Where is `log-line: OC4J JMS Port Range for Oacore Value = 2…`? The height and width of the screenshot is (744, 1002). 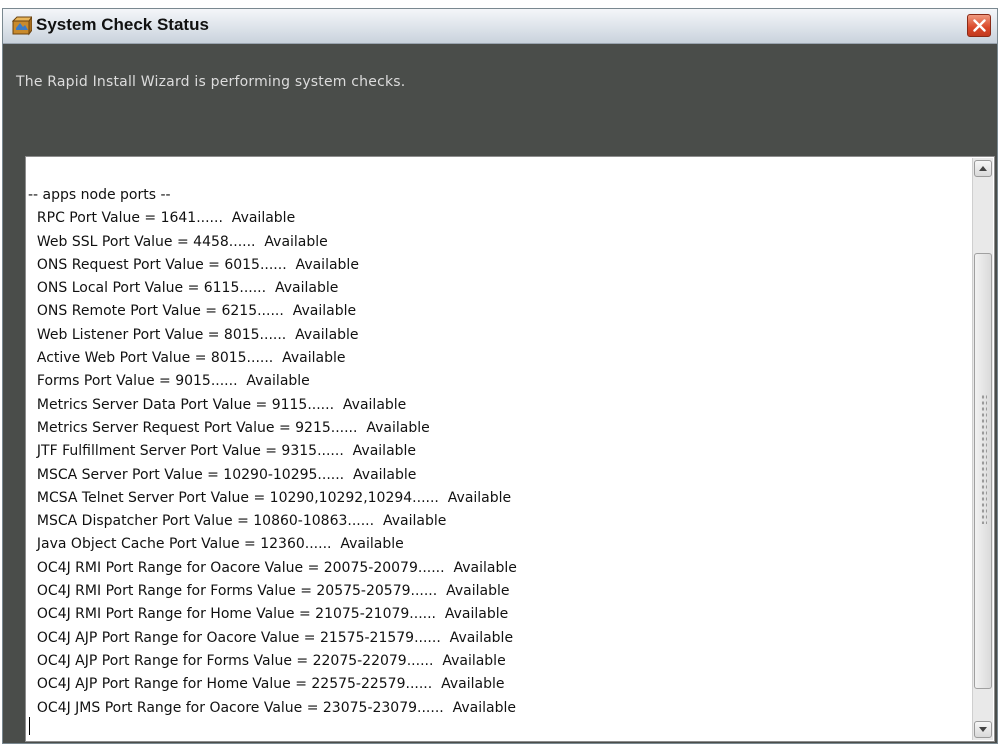 log-line: OC4J JMS Port Range for Oacore Value = 2… is located at coordinates (272, 707).